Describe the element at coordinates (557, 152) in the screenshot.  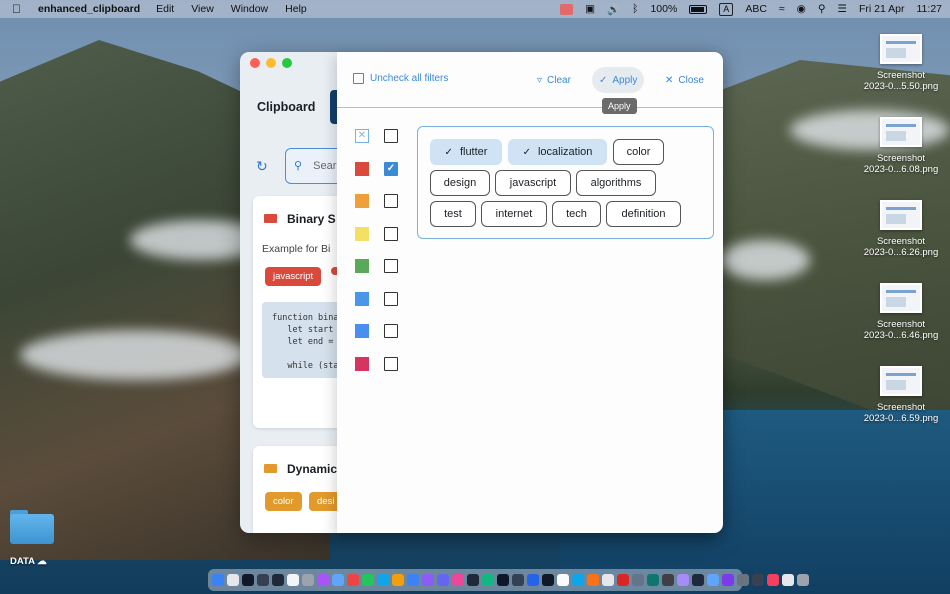
I see `tag-chip-localization: ✓ localization` at that location.